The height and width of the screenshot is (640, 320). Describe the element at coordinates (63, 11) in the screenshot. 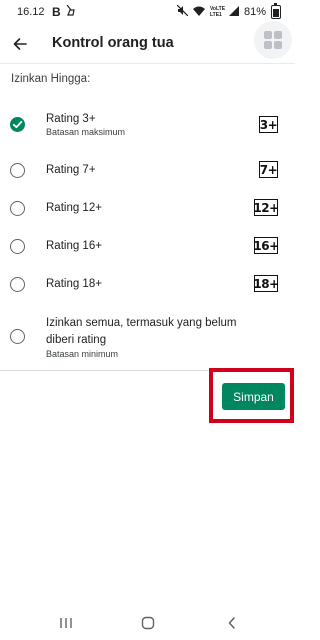

I see `status-left-icons: B` at that location.